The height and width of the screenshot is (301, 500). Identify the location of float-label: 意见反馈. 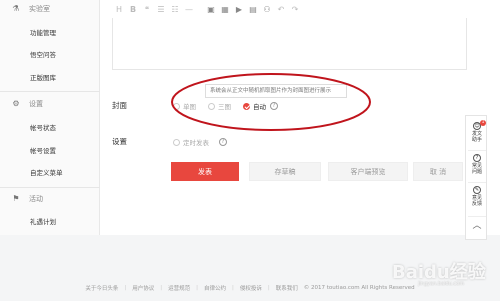
(477, 201).